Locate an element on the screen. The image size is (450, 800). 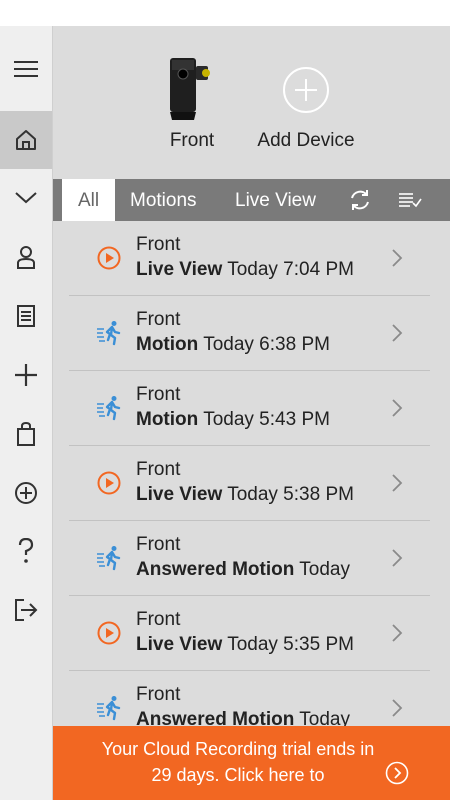
chevron-down-icon is located at coordinates (26, 198).